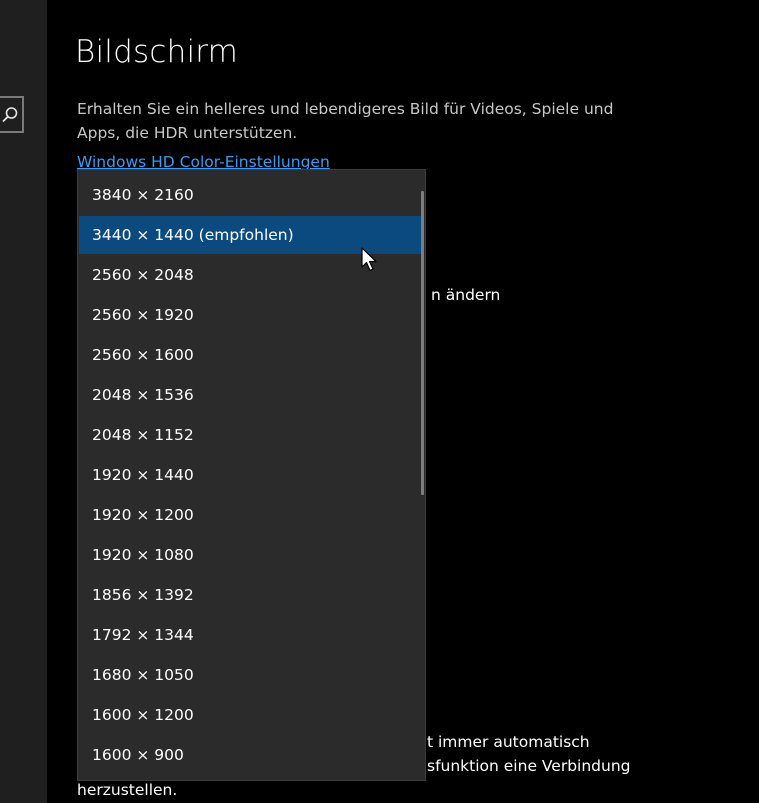 Image resolution: width=759 pixels, height=803 pixels. Describe the element at coordinates (369, 259) in the screenshot. I see `mouse-pointer-icon` at that location.